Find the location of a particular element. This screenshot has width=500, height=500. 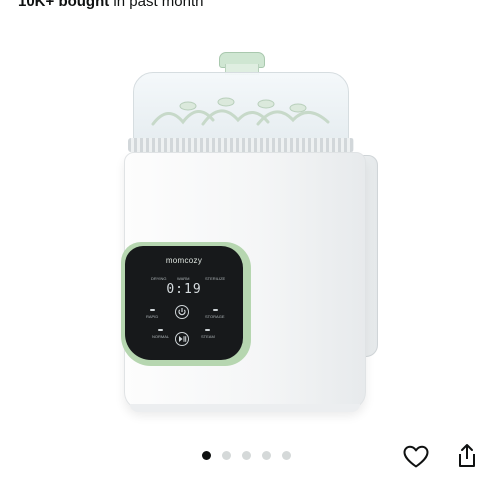

purchase-info: 10K+ bought in past month is located at coordinates (110, 6).